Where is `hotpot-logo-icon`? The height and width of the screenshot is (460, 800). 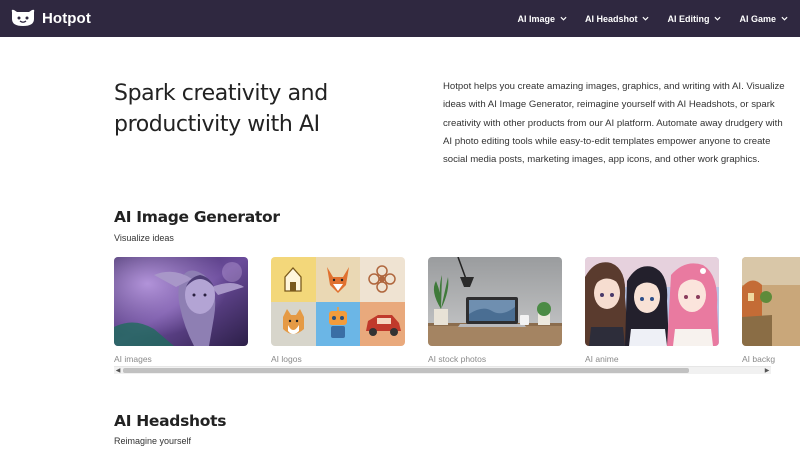 hotpot-logo-icon is located at coordinates (23, 17).